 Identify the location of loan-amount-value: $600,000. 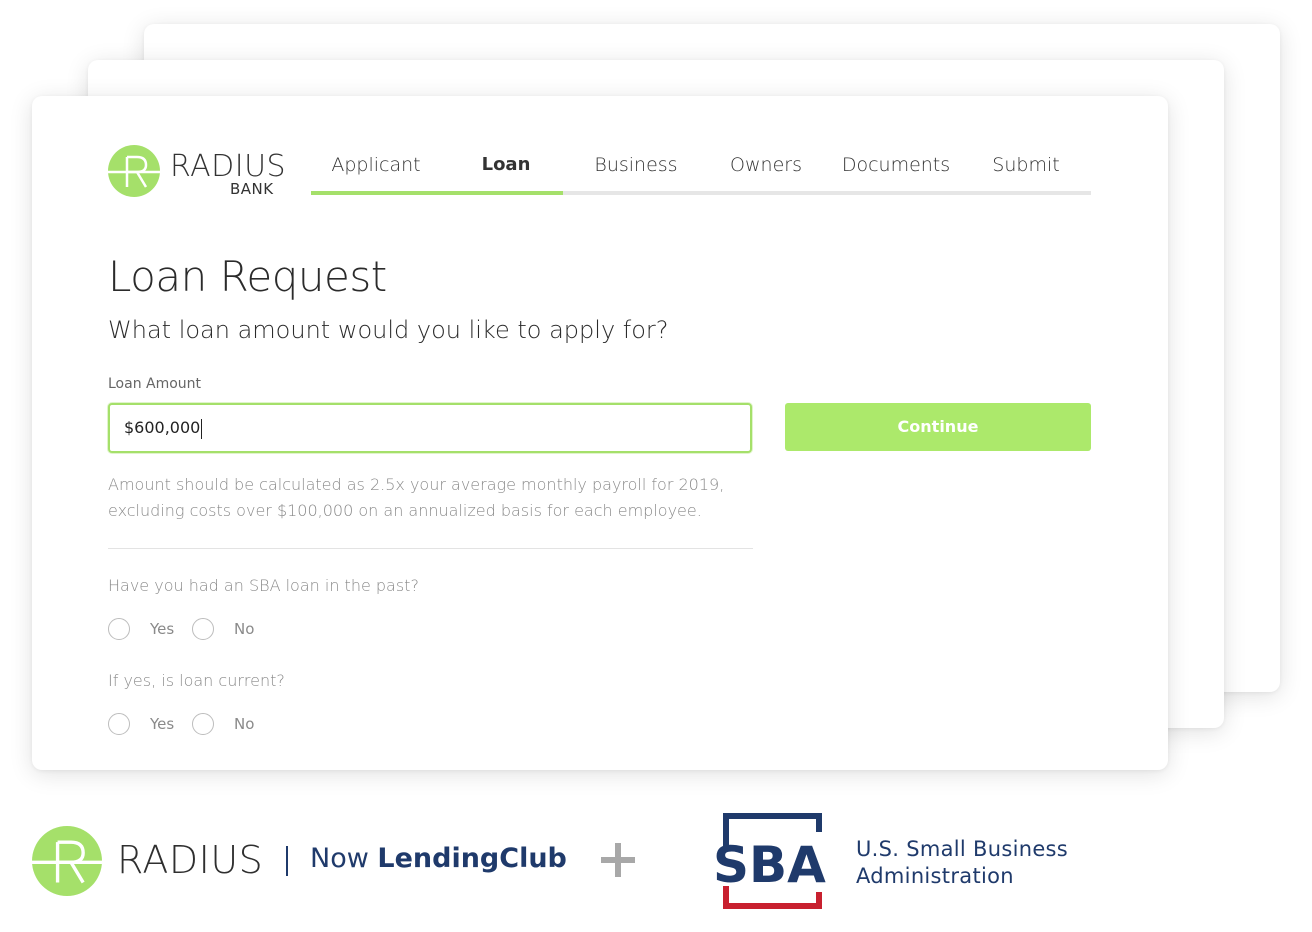
(162, 427).